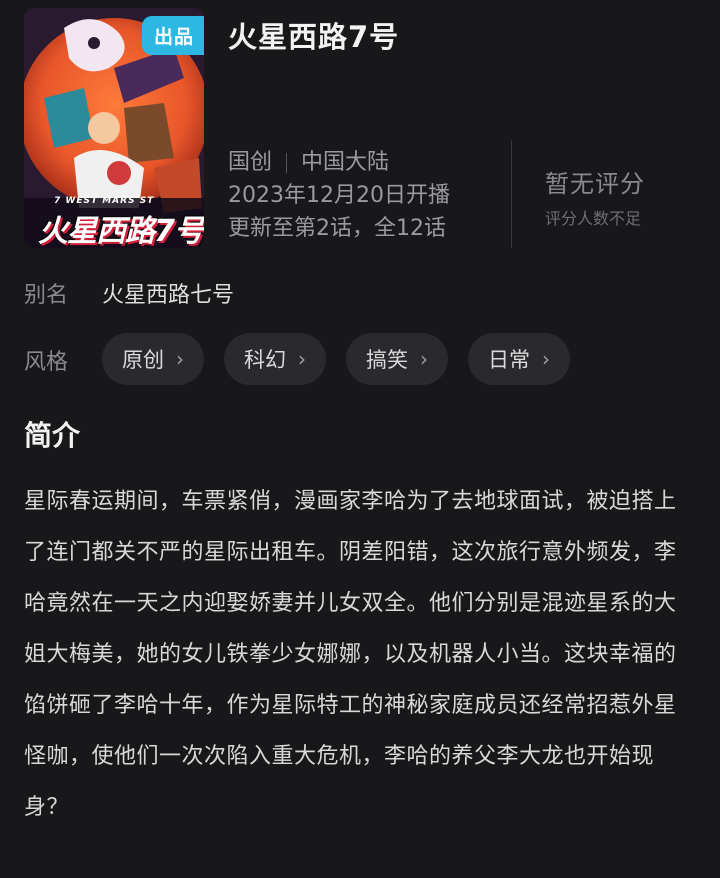 Image resolution: width=720 pixels, height=878 pixels. What do you see at coordinates (143, 360) in the screenshot?
I see `genre-tag-label: 原创` at bounding box center [143, 360].